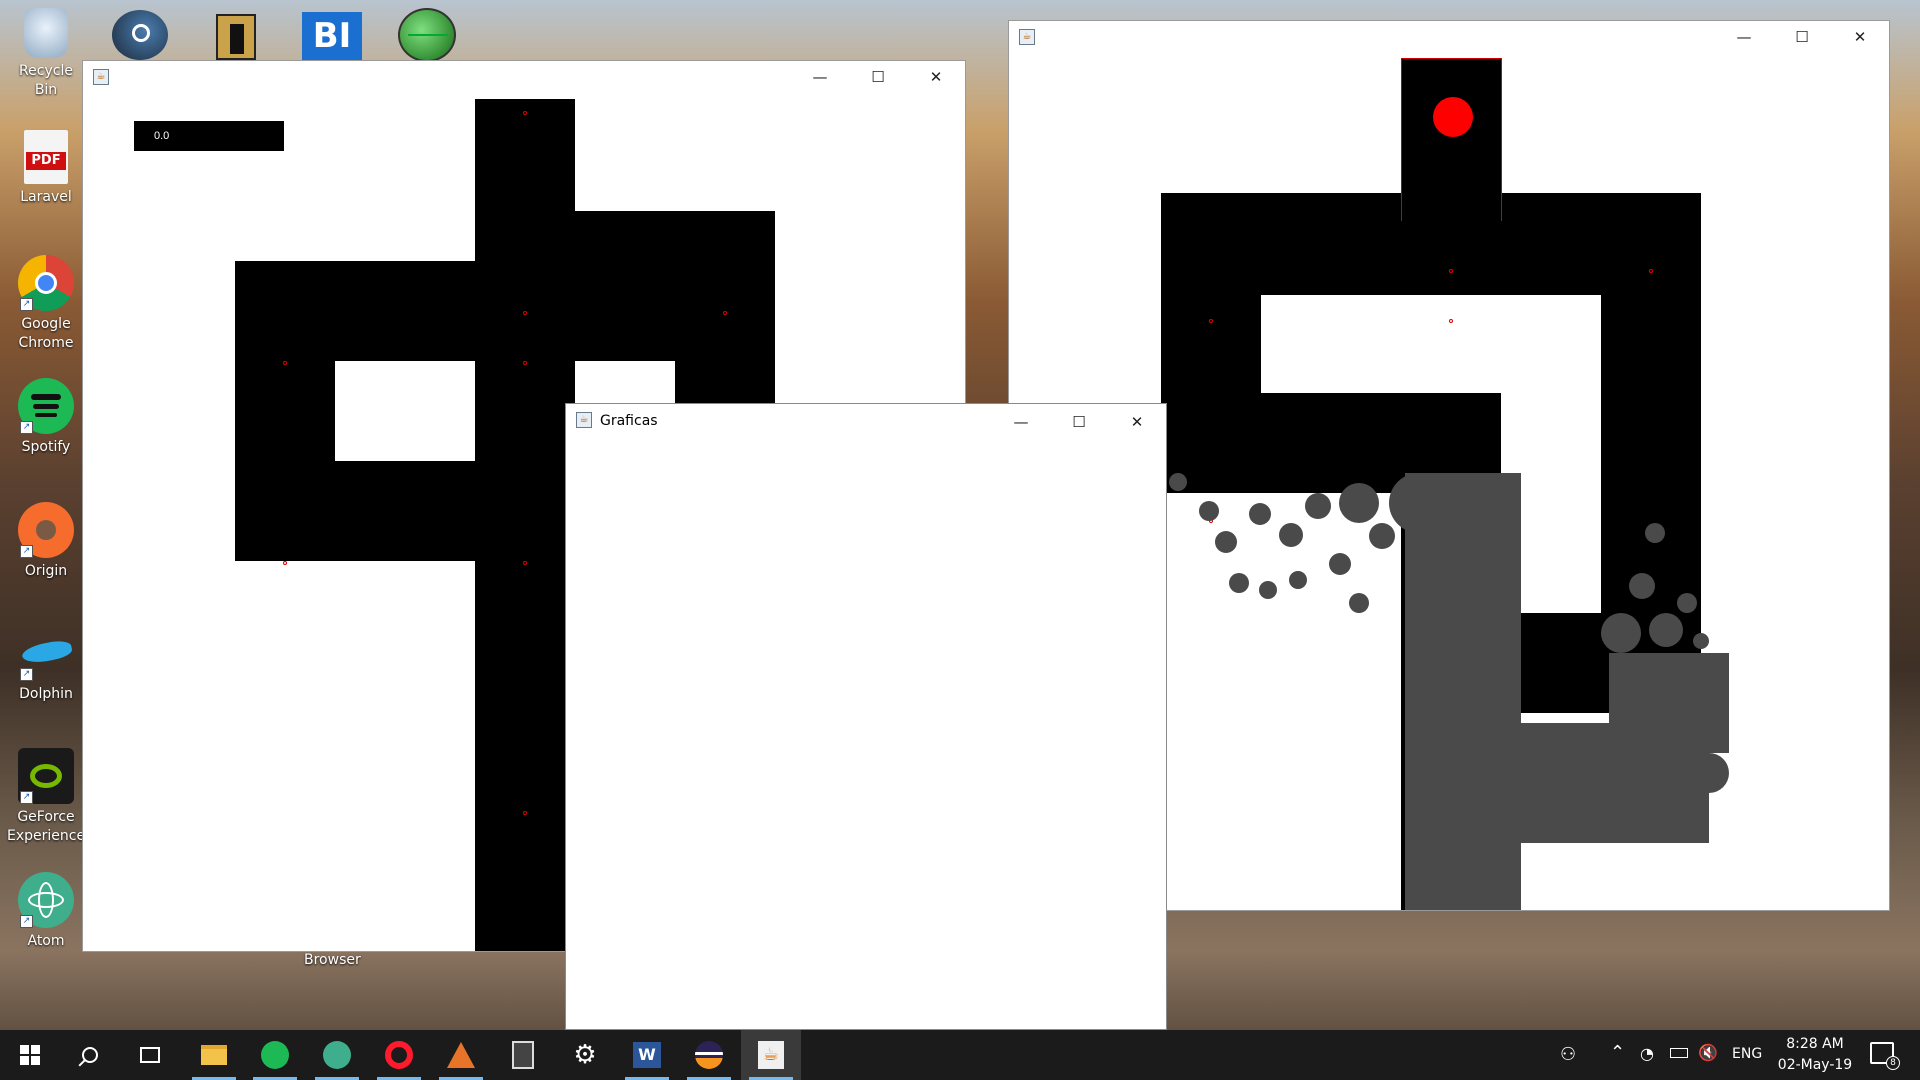 Image resolution: width=1920 pixels, height=1080 pixels. Describe the element at coordinates (46, 694) in the screenshot. I see `desktop-icon-label: Dolphin` at that location.